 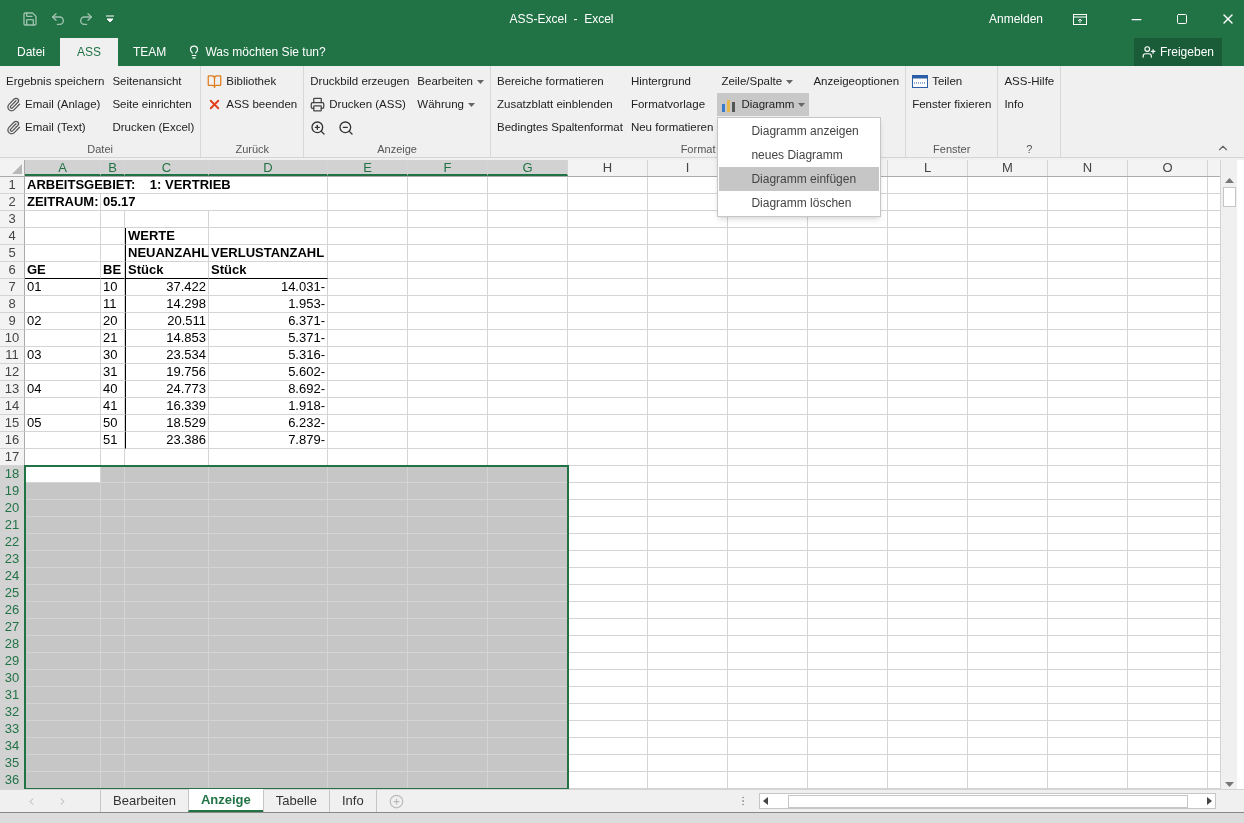 What do you see at coordinates (89, 52) in the screenshot?
I see `ribbon-tab: ASS` at bounding box center [89, 52].